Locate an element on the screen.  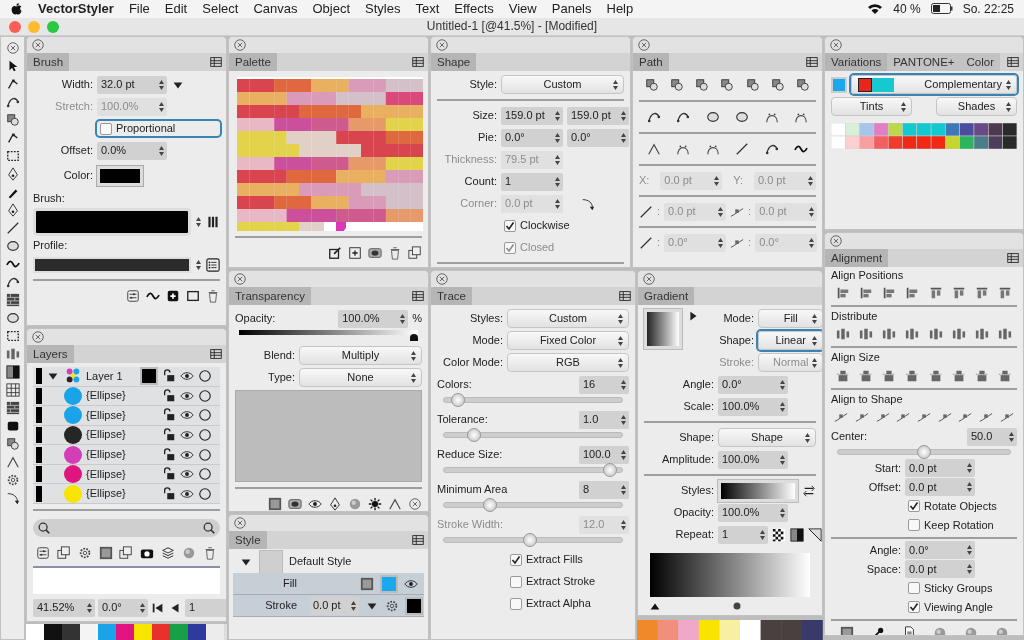
profile-preview is located at coordinates (112, 264).